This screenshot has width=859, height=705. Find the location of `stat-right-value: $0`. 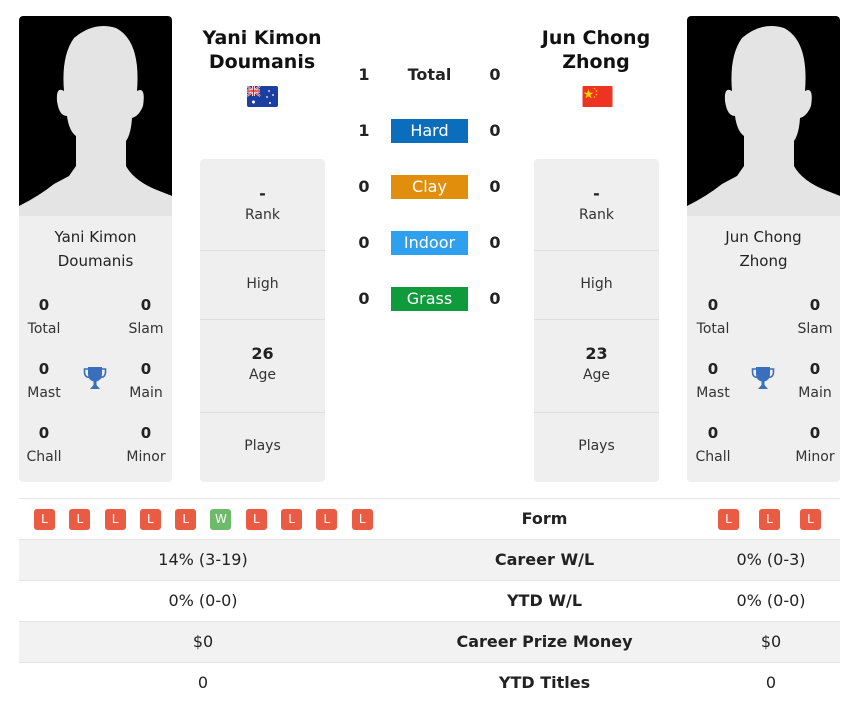

stat-right-value: $0 is located at coordinates (771, 641).